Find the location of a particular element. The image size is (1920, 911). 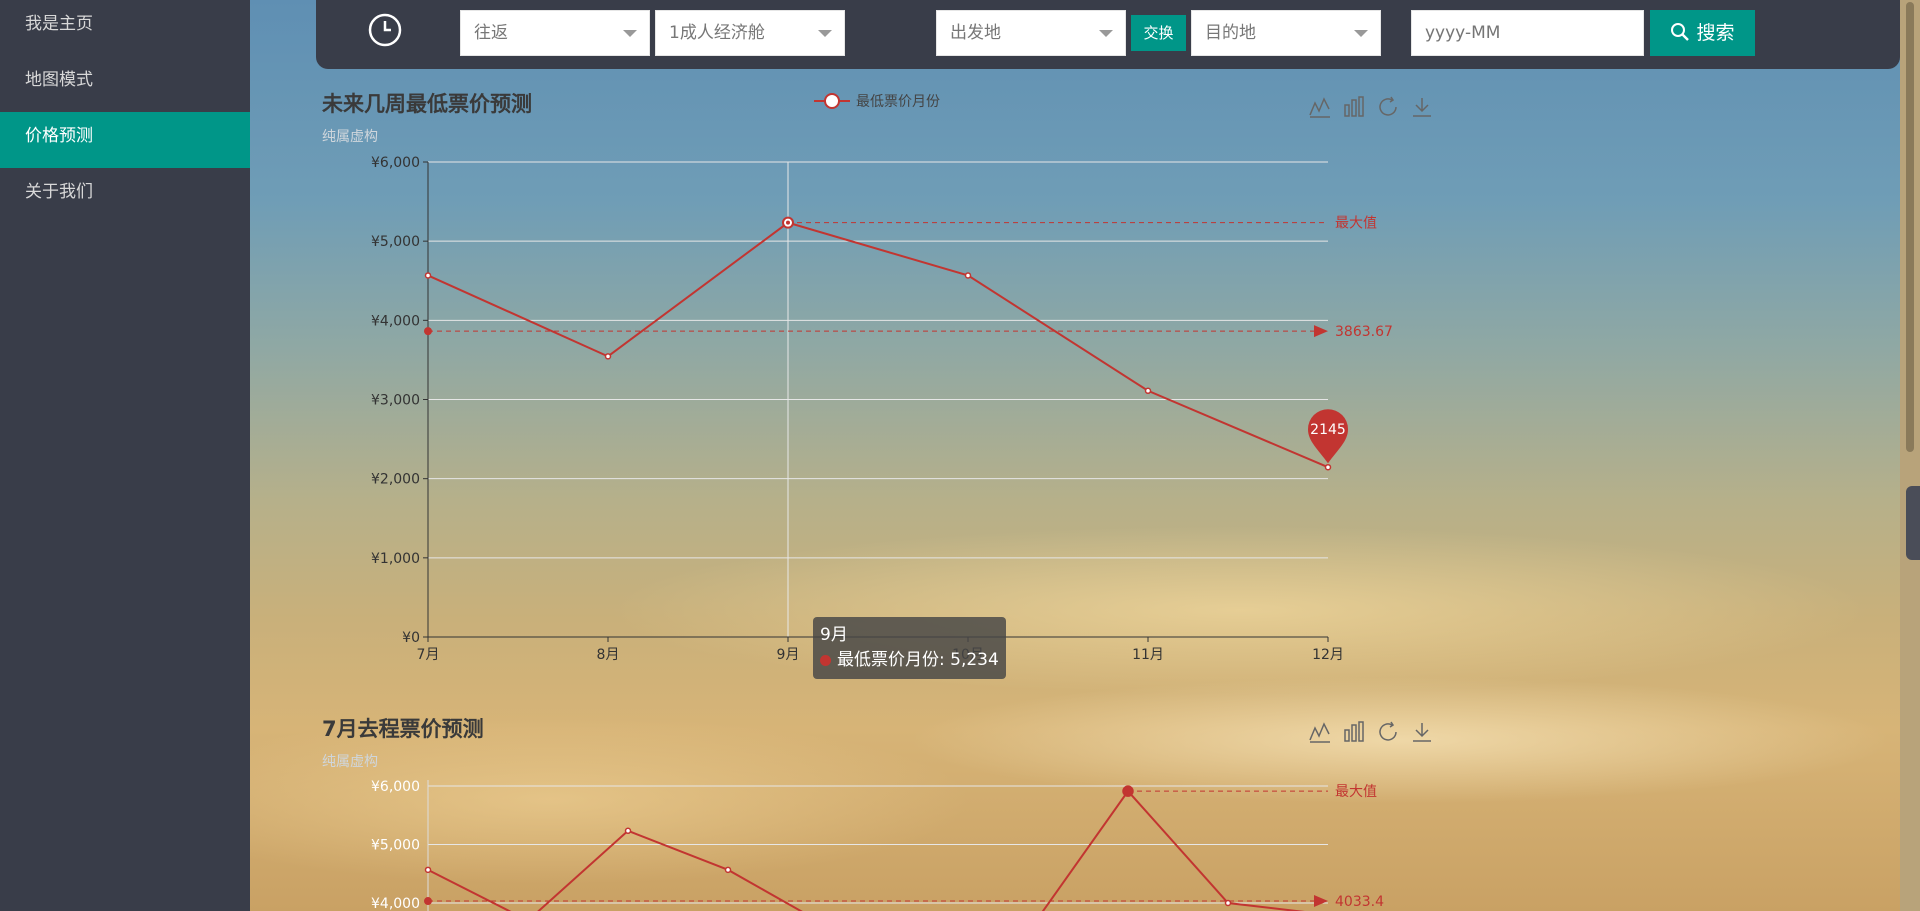

y-tick-label: ¥6,000 is located at coordinates (395, 787).